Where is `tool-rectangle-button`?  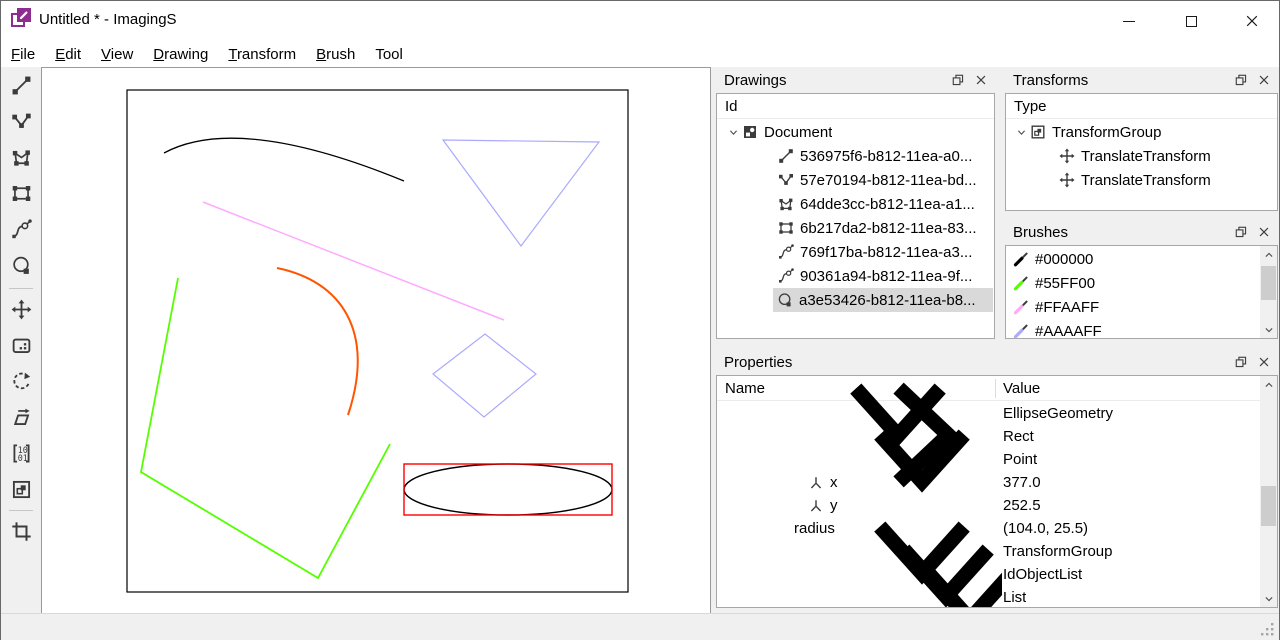
tool-rectangle-button is located at coordinates (21, 193).